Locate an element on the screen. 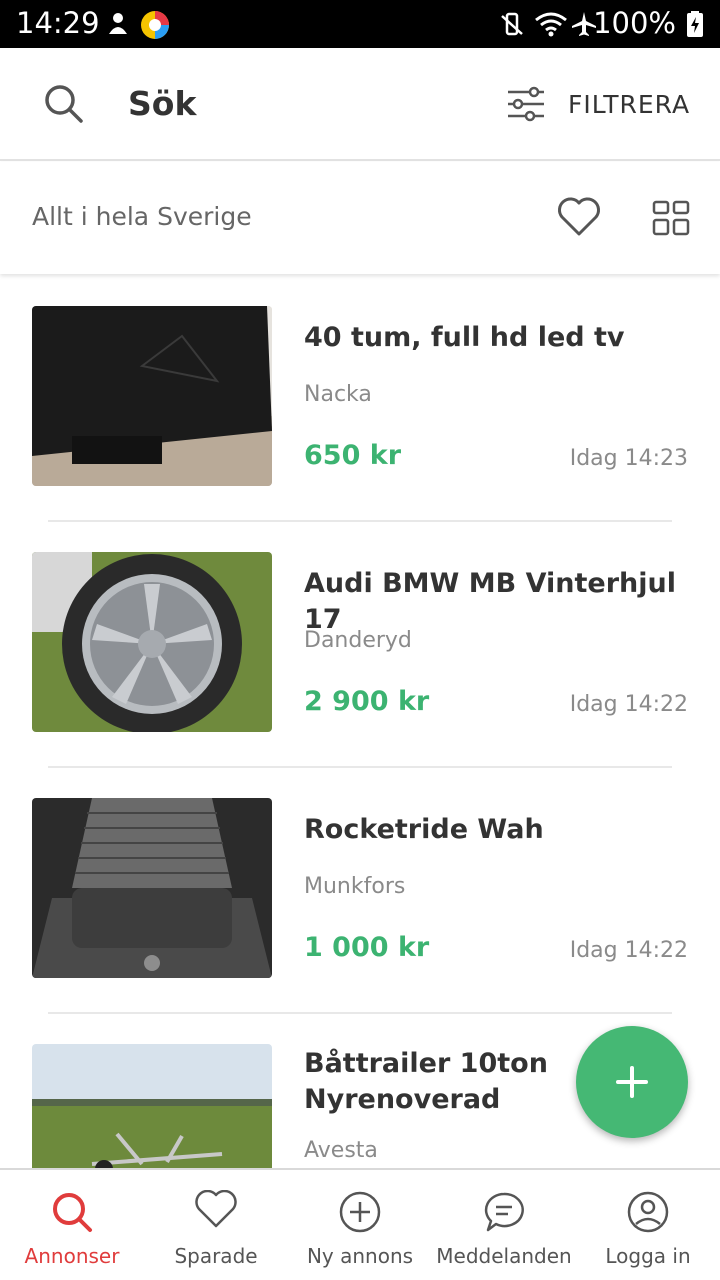  nav-ny-annons: Ny annons is located at coordinates (360, 1225).